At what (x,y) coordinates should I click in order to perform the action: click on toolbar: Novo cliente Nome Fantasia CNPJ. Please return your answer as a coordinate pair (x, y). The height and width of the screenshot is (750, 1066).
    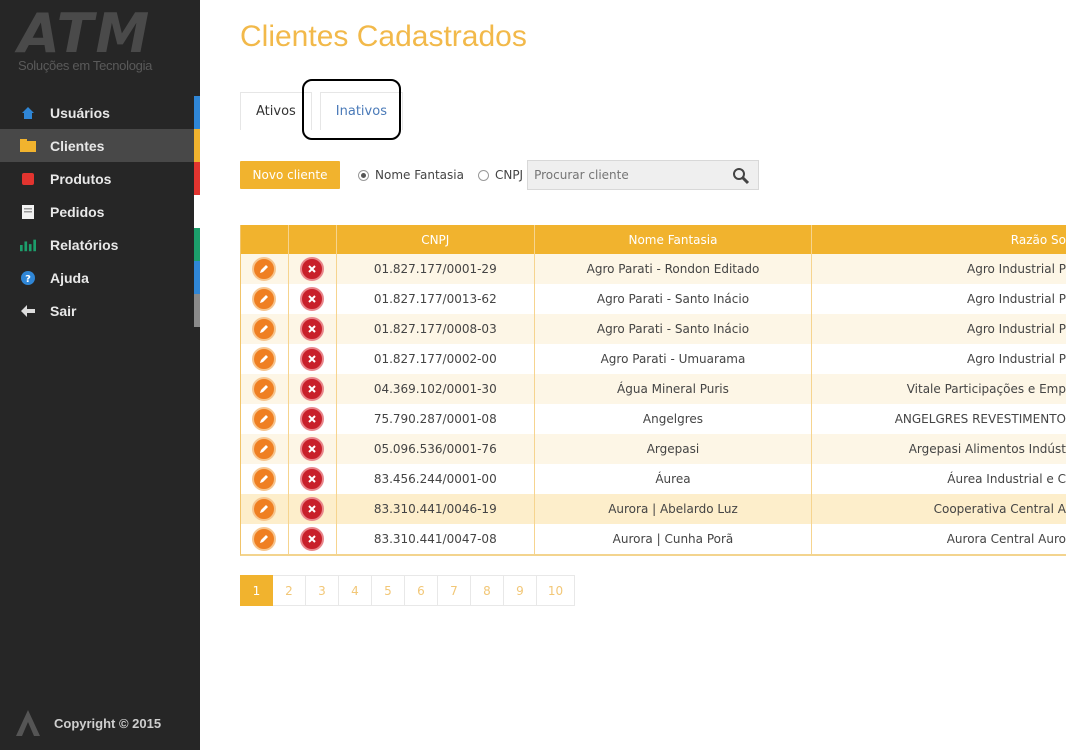
    Looking at the image, I should click on (500, 175).